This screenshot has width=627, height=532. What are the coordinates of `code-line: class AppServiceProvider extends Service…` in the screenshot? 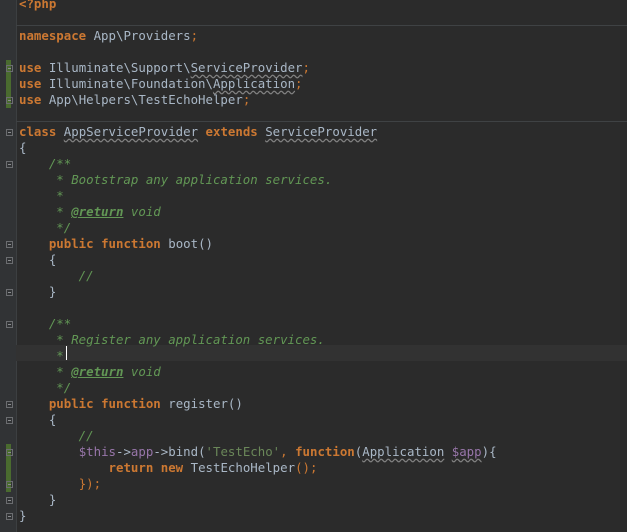 It's located at (258, 132).